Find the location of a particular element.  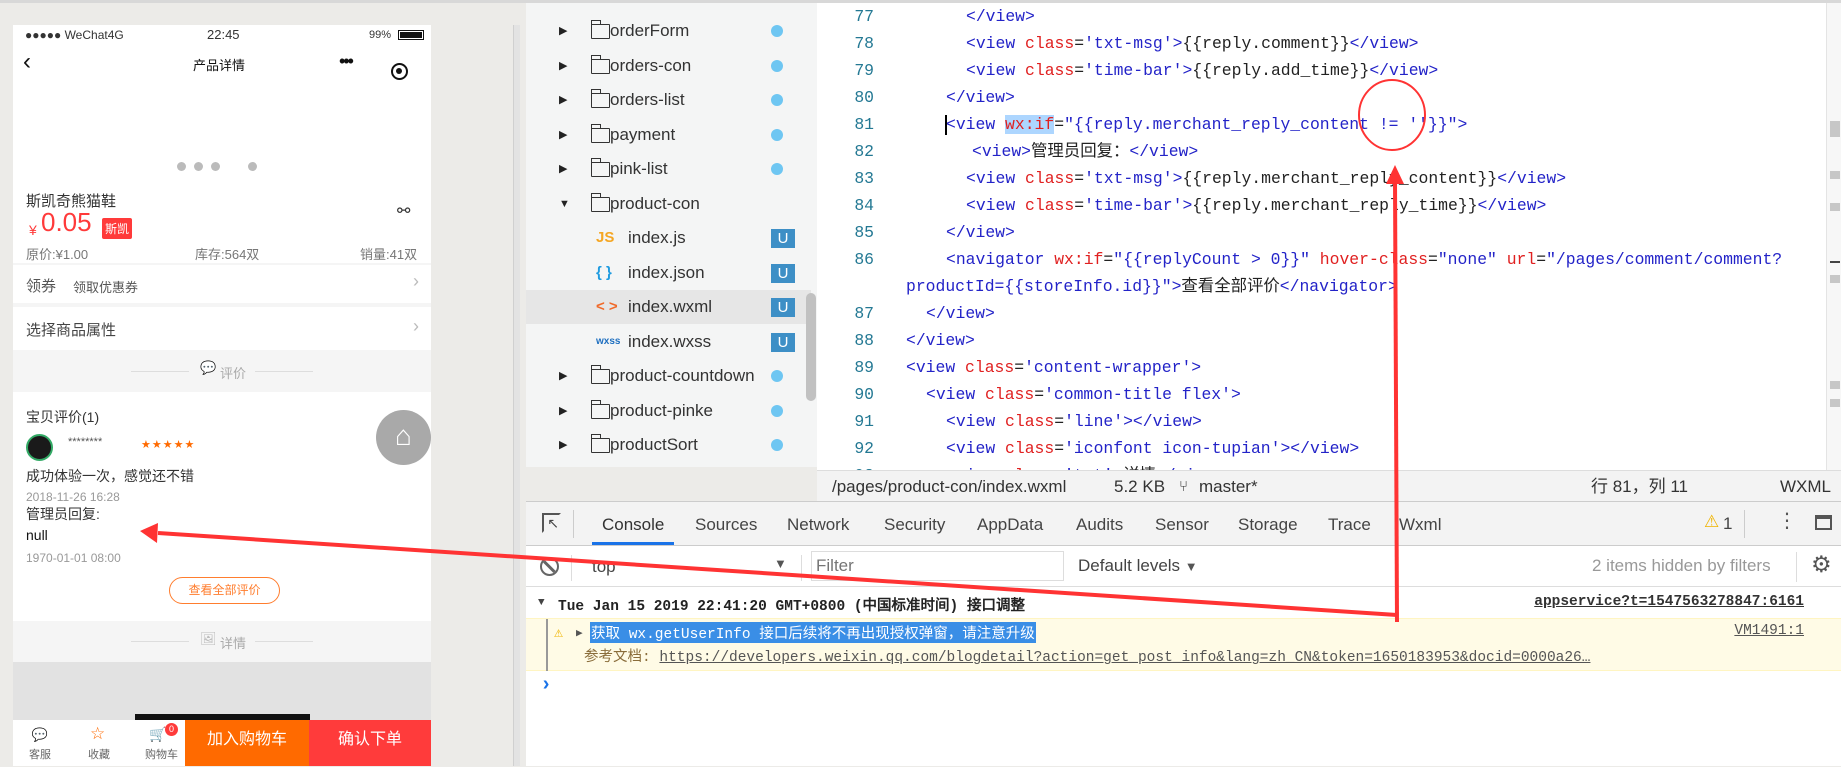

code-line: 89 <view class='content-wrapper'> is located at coordinates (1322, 367).